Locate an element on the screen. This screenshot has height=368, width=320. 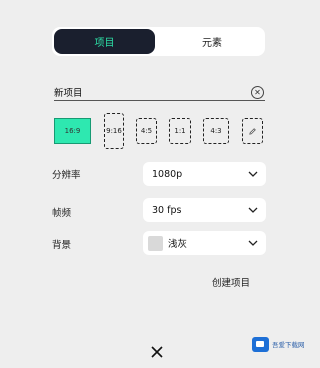
ratio-9-16: 9:16 is located at coordinates (114, 131).